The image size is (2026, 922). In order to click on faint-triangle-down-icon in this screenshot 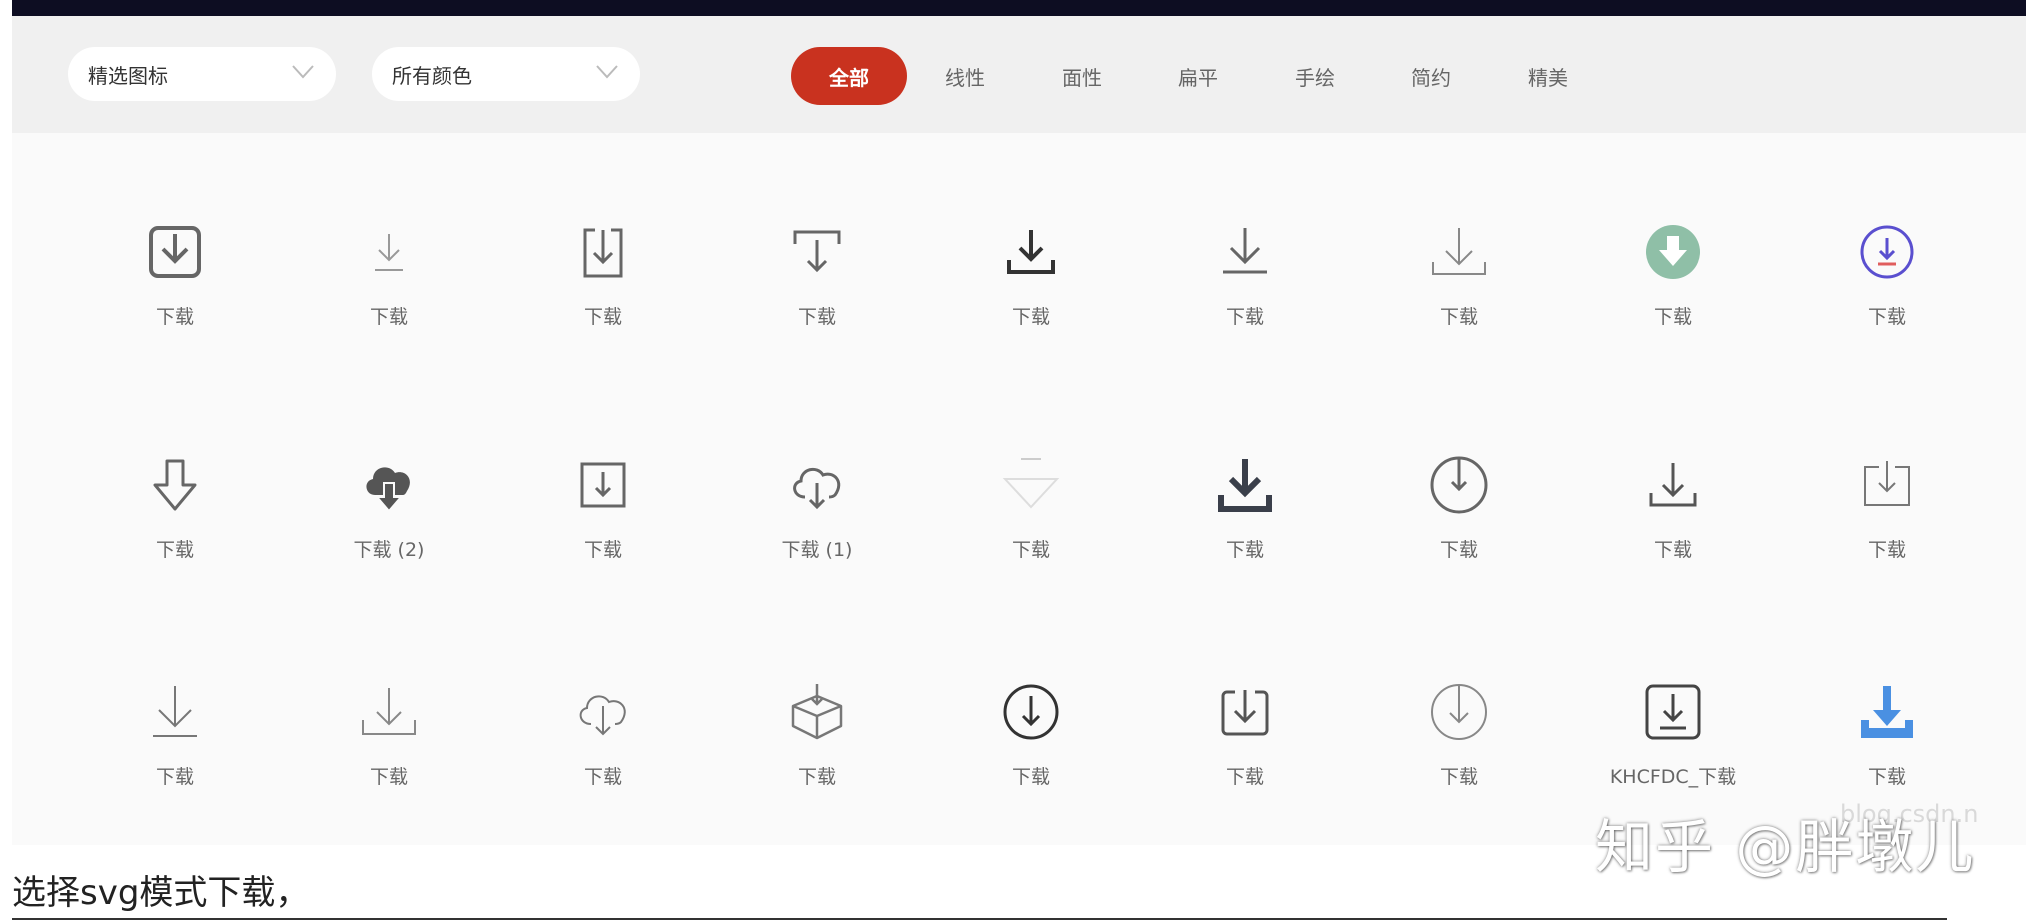, I will do `click(1031, 483)`.